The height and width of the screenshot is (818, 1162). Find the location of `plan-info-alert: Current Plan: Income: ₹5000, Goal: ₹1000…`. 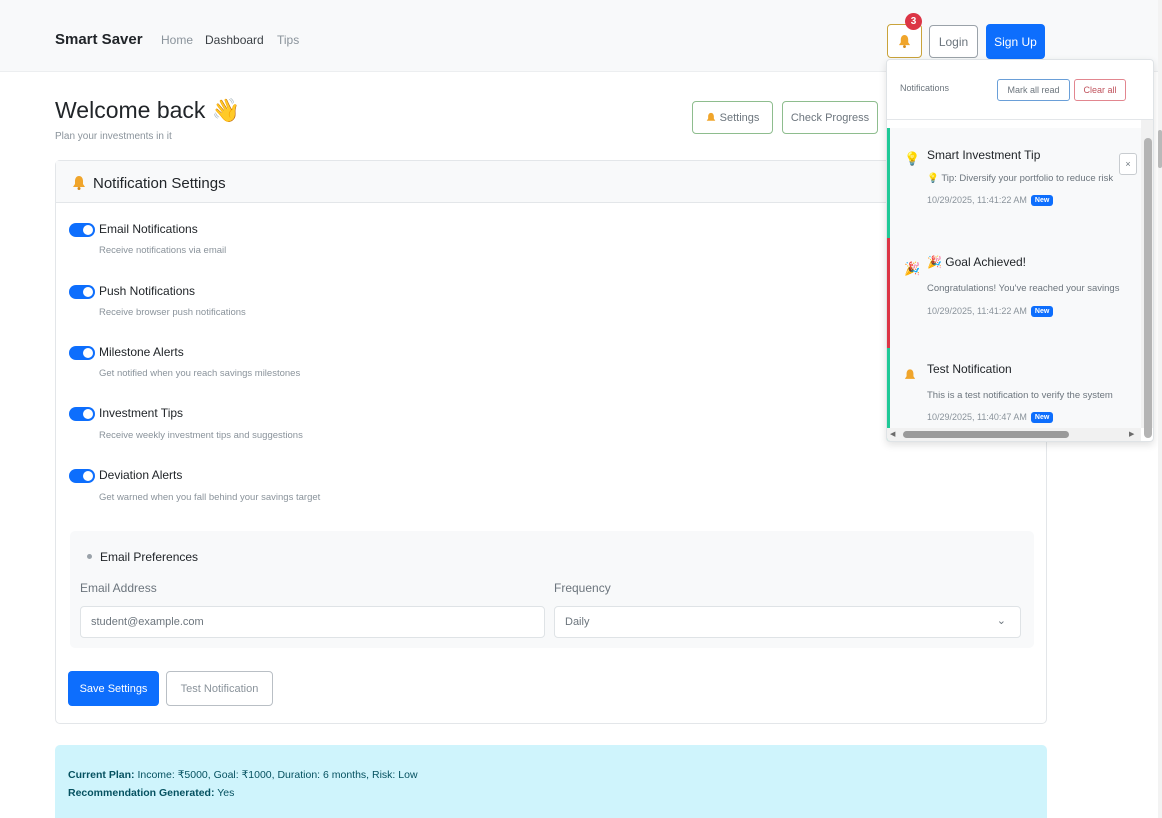

plan-info-alert: Current Plan: Income: ₹5000, Goal: ₹1000… is located at coordinates (551, 781).